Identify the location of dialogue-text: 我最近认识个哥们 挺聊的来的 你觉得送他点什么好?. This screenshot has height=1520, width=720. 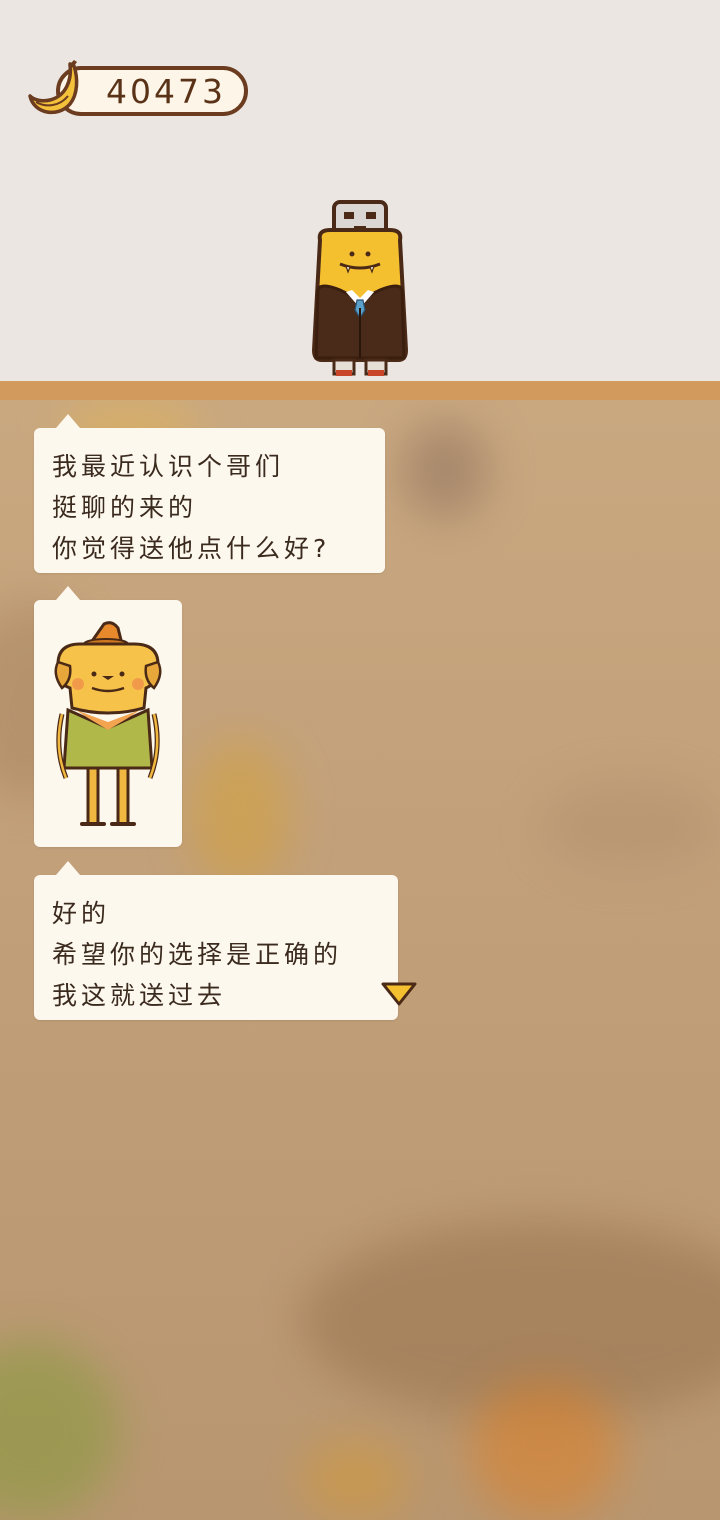
(191, 507).